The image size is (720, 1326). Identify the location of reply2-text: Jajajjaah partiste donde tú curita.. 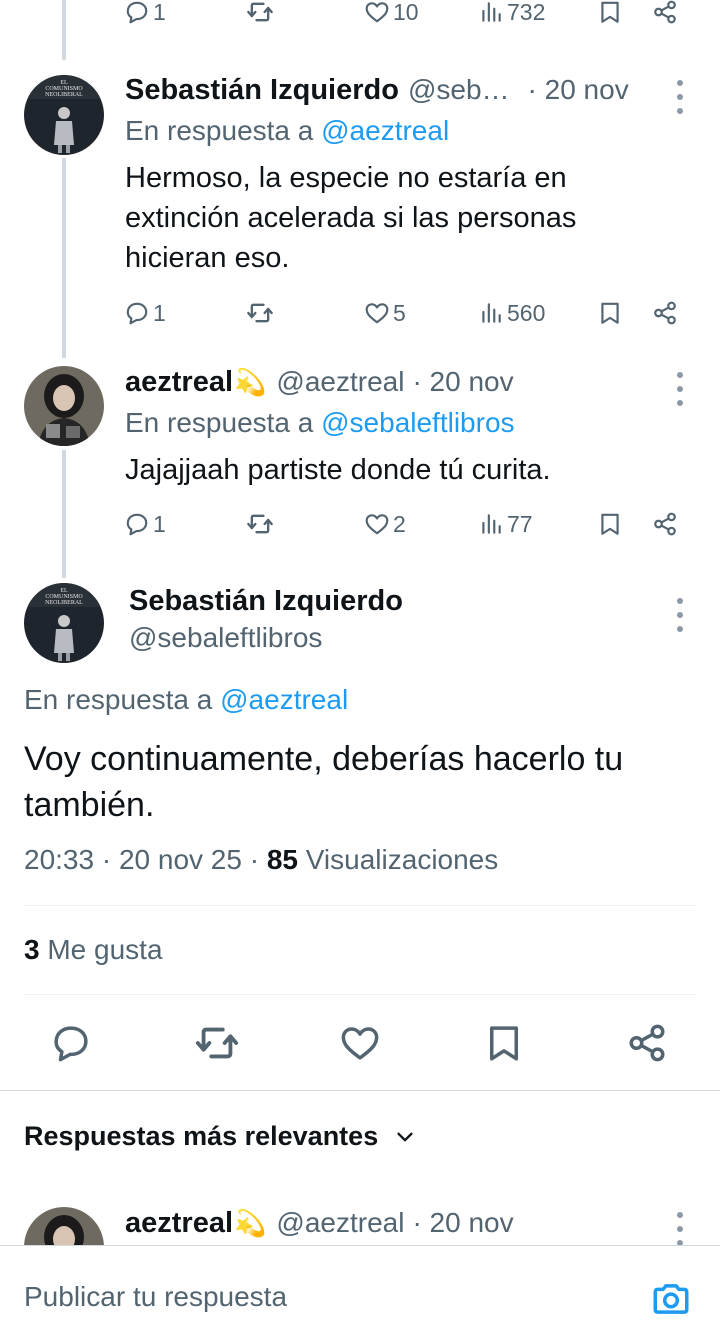
(338, 470).